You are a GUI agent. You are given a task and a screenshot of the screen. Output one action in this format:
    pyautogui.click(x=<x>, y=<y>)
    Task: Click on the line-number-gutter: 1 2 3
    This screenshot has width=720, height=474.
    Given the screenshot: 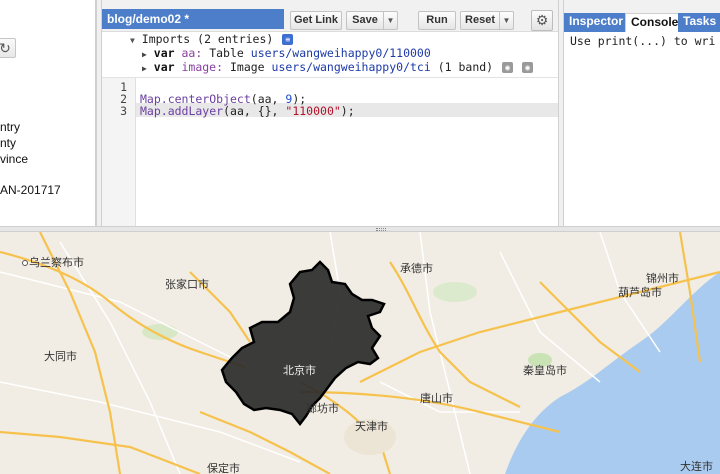 What is the action you would take?
    pyautogui.click(x=119, y=152)
    